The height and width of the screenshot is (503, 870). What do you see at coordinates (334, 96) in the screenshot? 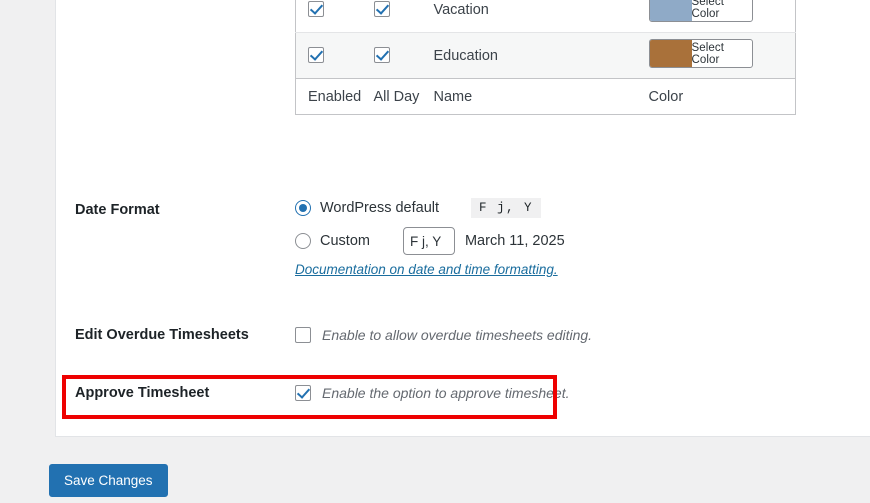
I see `column-header-enabled: Enabled` at bounding box center [334, 96].